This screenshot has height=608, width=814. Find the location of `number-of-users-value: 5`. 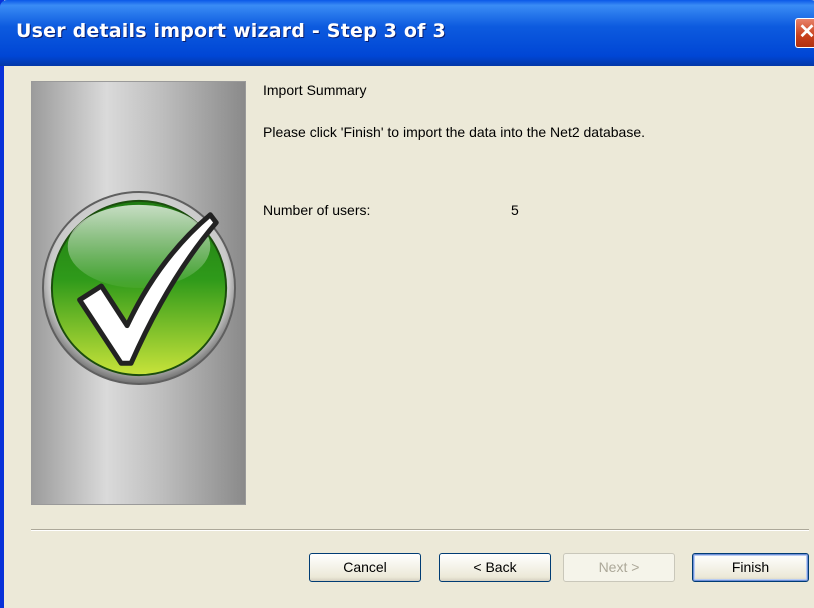

number-of-users-value: 5 is located at coordinates (515, 210).